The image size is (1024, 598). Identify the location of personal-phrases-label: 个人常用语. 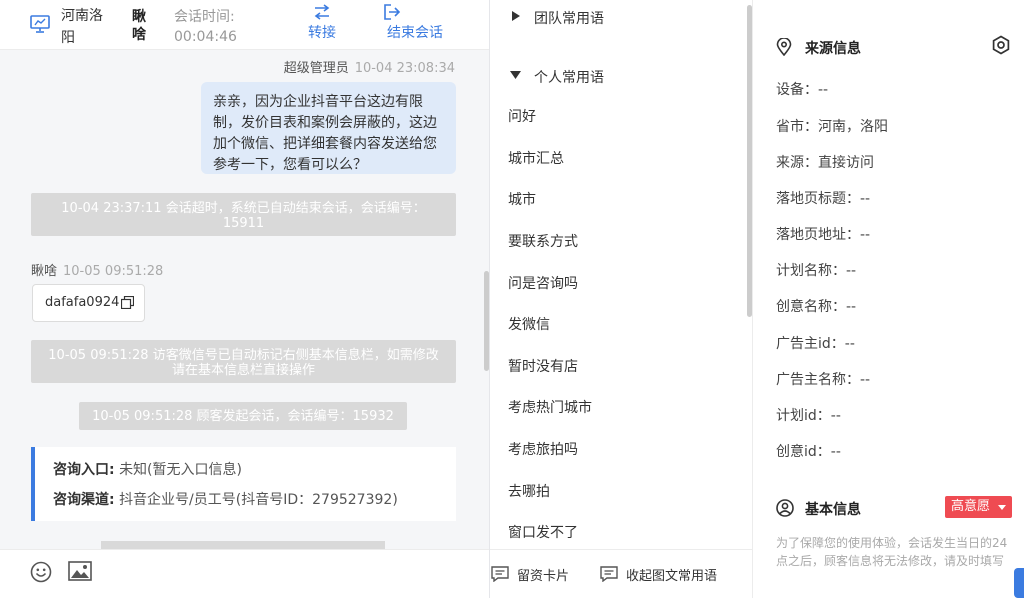
(569, 78).